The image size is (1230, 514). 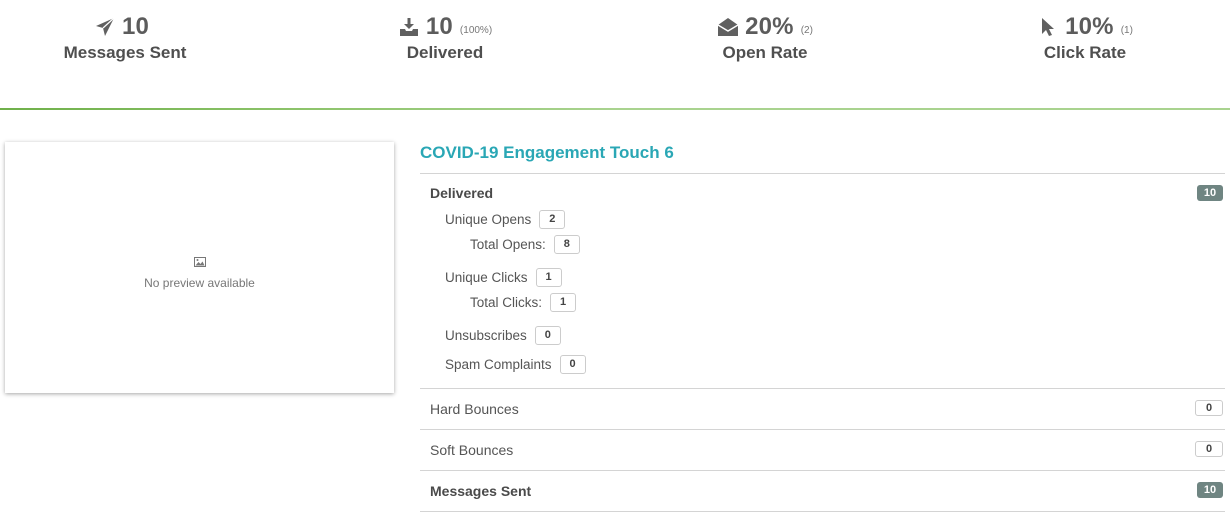 I want to click on hard-bounces-label: Hard Bounces, so click(x=474, y=409).